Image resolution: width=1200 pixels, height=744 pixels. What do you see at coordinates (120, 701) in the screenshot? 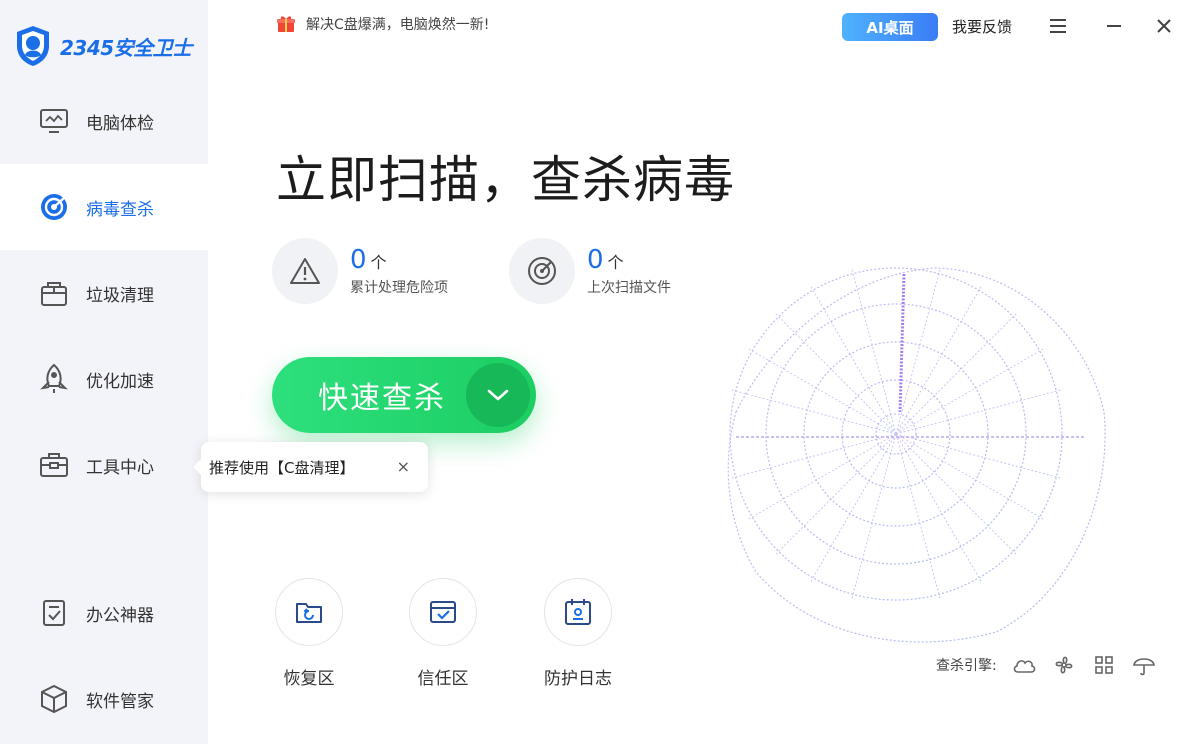
I see `sidebar-item-label: 软件管家` at bounding box center [120, 701].